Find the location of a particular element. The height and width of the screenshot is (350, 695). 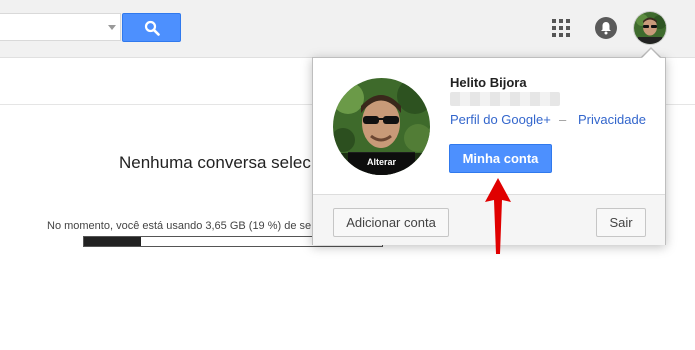

user-name: Helito Bijora is located at coordinates (488, 82).